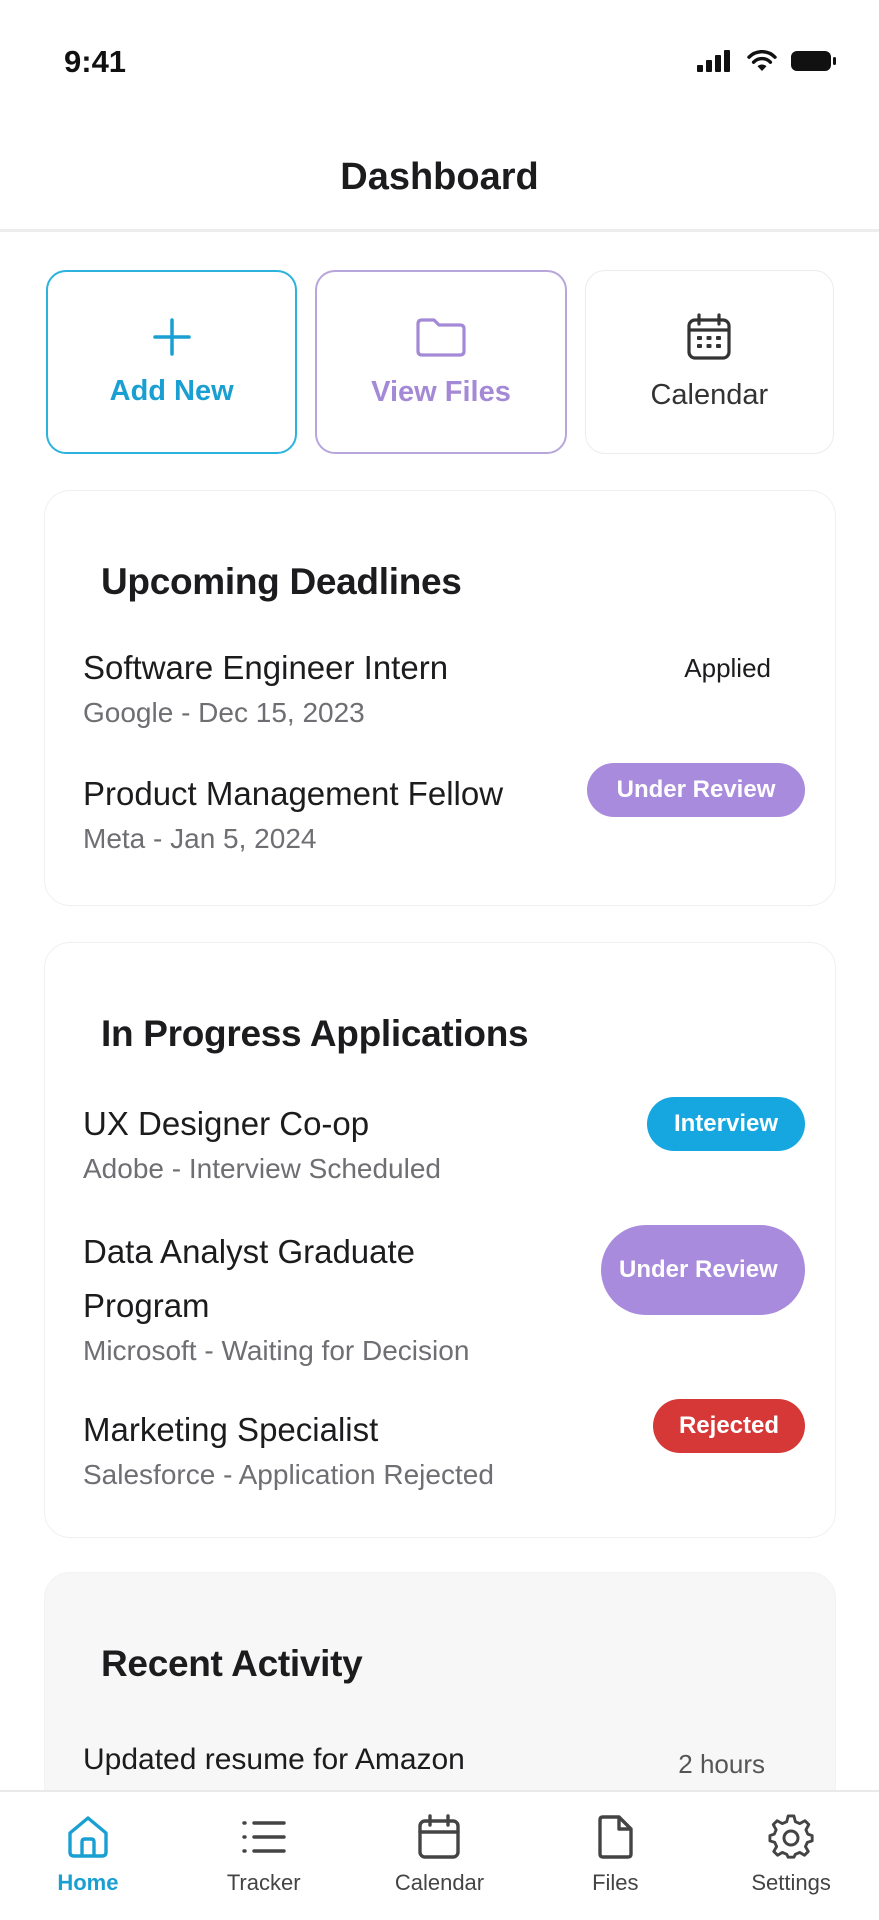 Image resolution: width=879 pixels, height=1920 pixels. Describe the element at coordinates (288, 1474) in the screenshot. I see `item-subtitle: Salesforce - Application Rejected` at that location.